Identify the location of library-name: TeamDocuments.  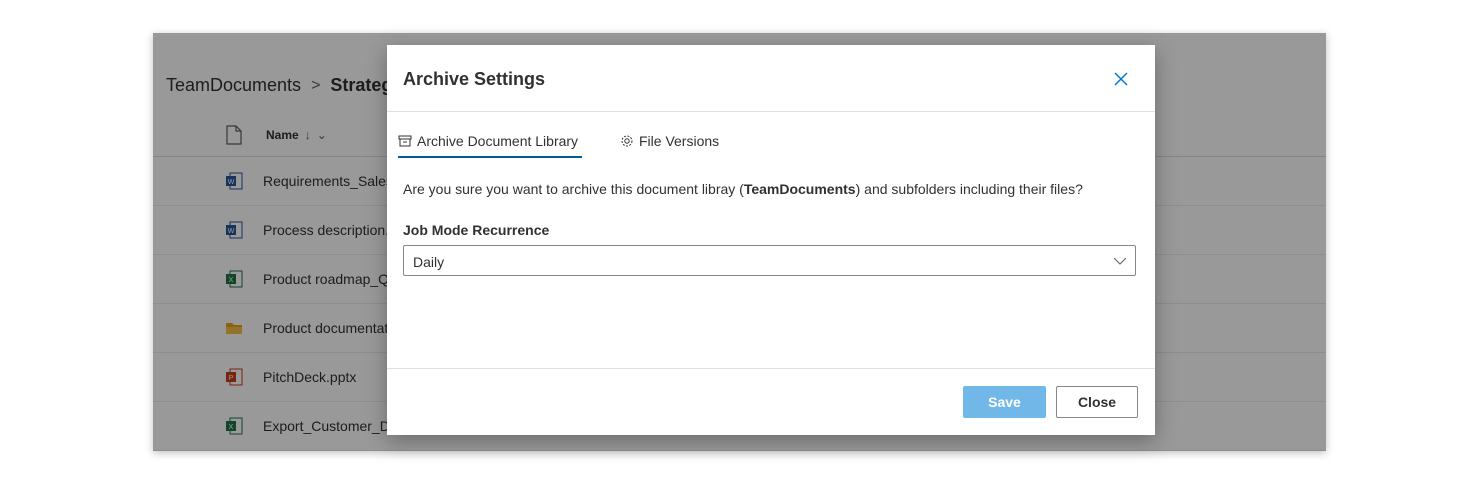
(799, 189).